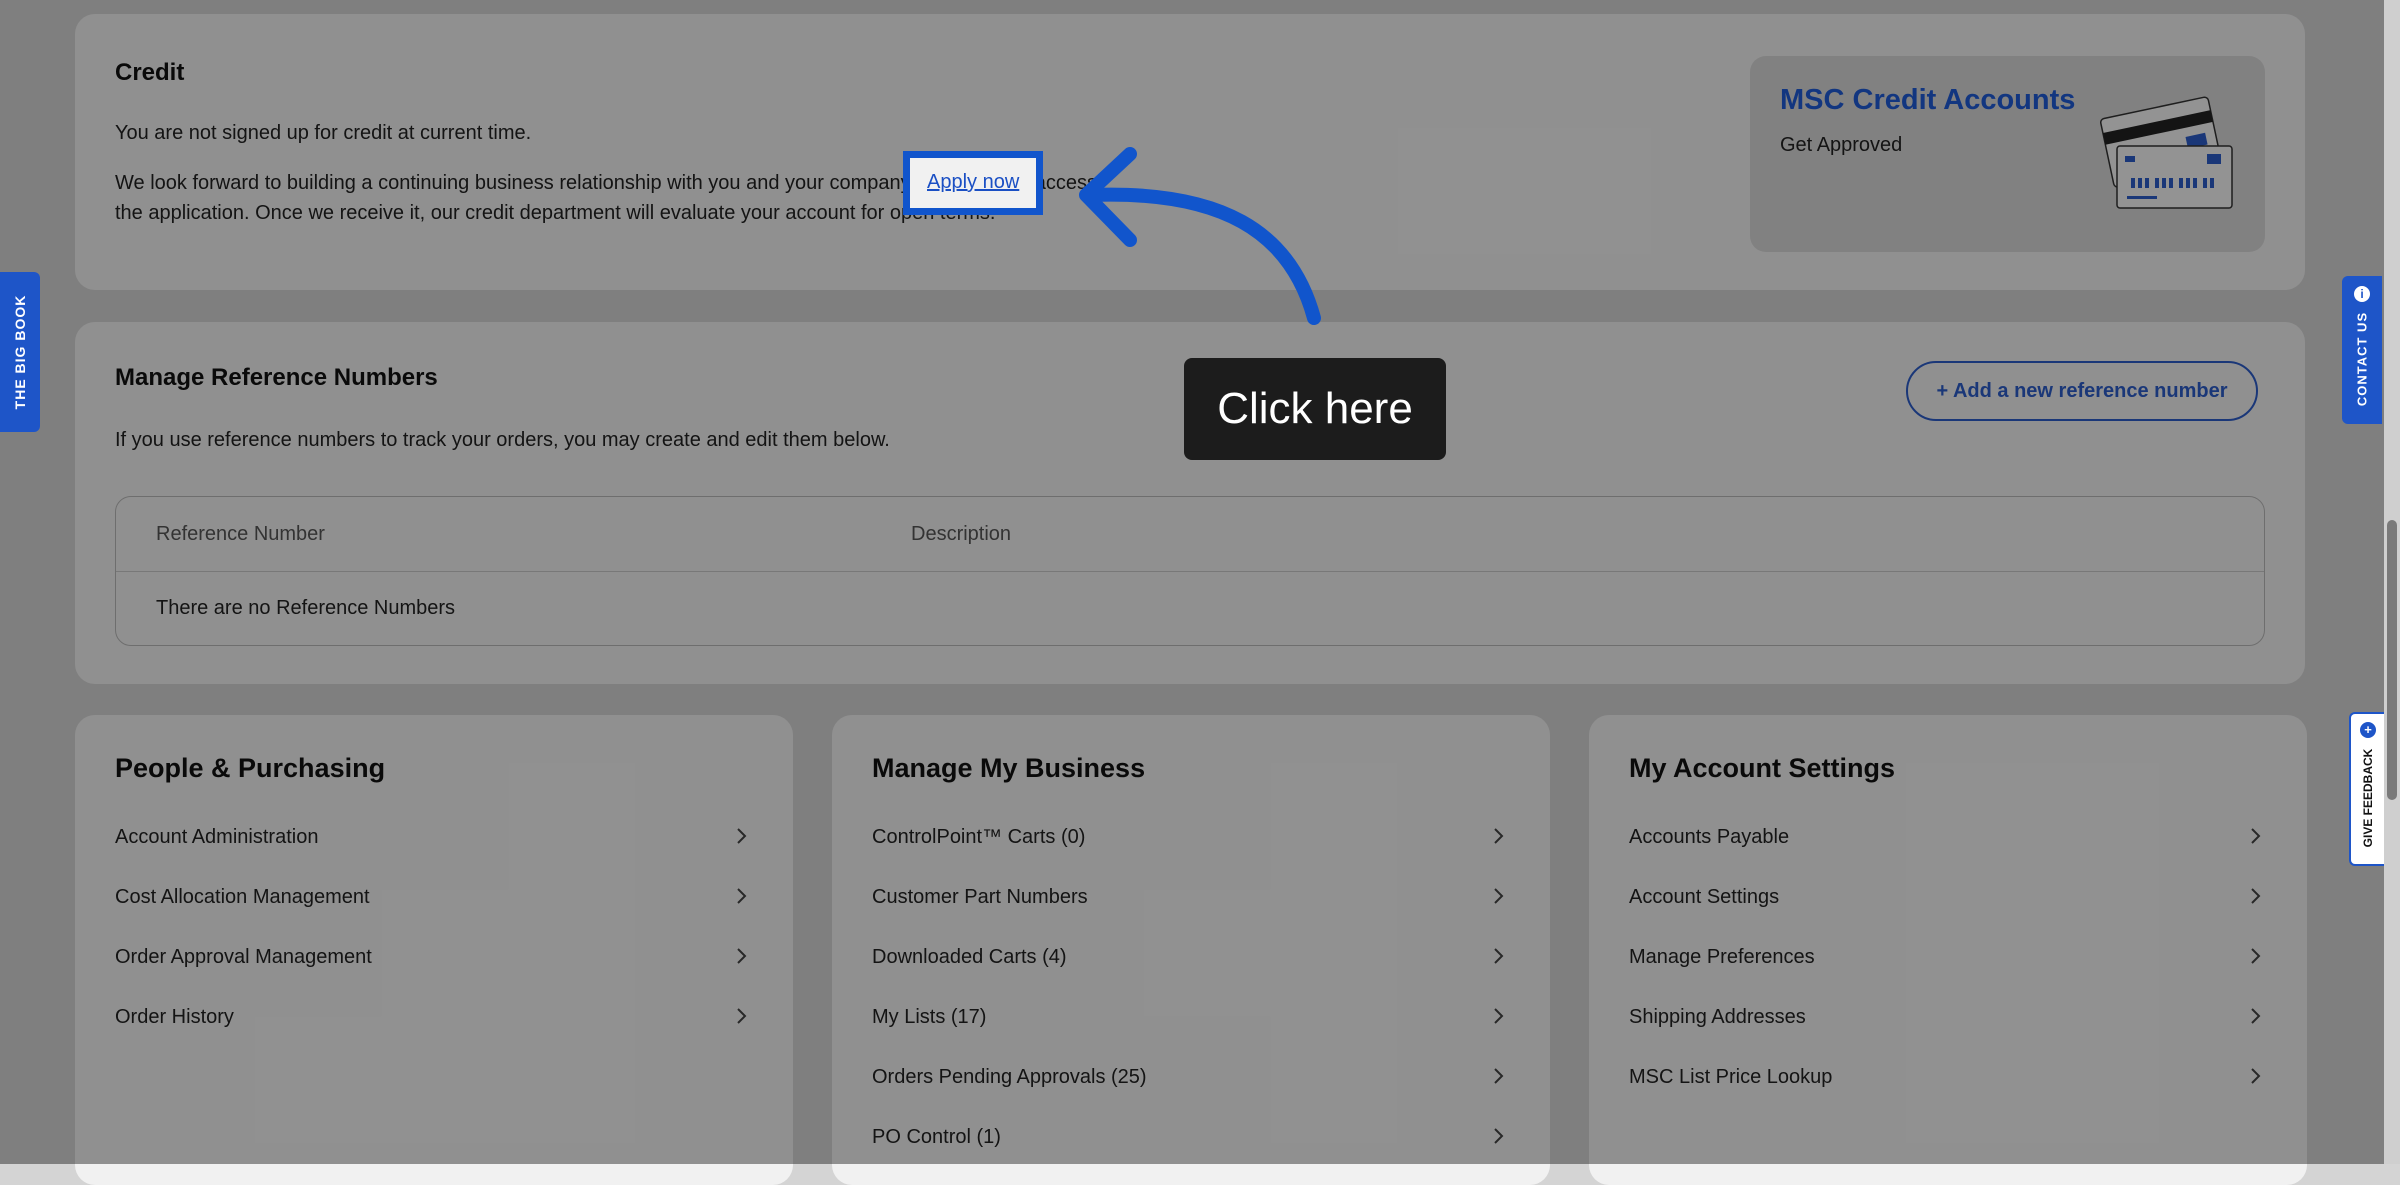  I want to click on big-book-tab: THE BIG BOOK, so click(20, 352).